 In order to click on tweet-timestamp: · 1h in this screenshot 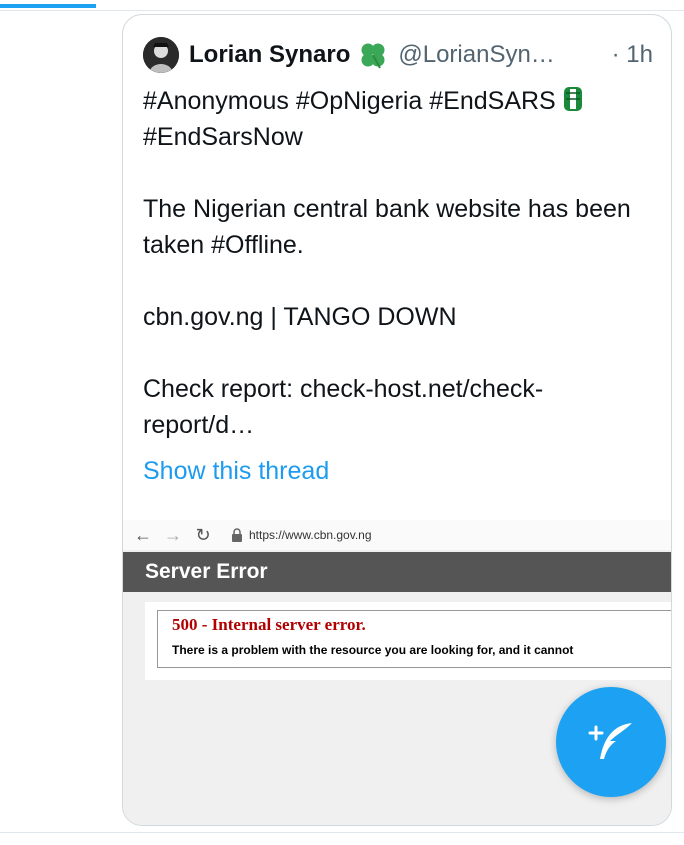, I will do `click(632, 55)`.